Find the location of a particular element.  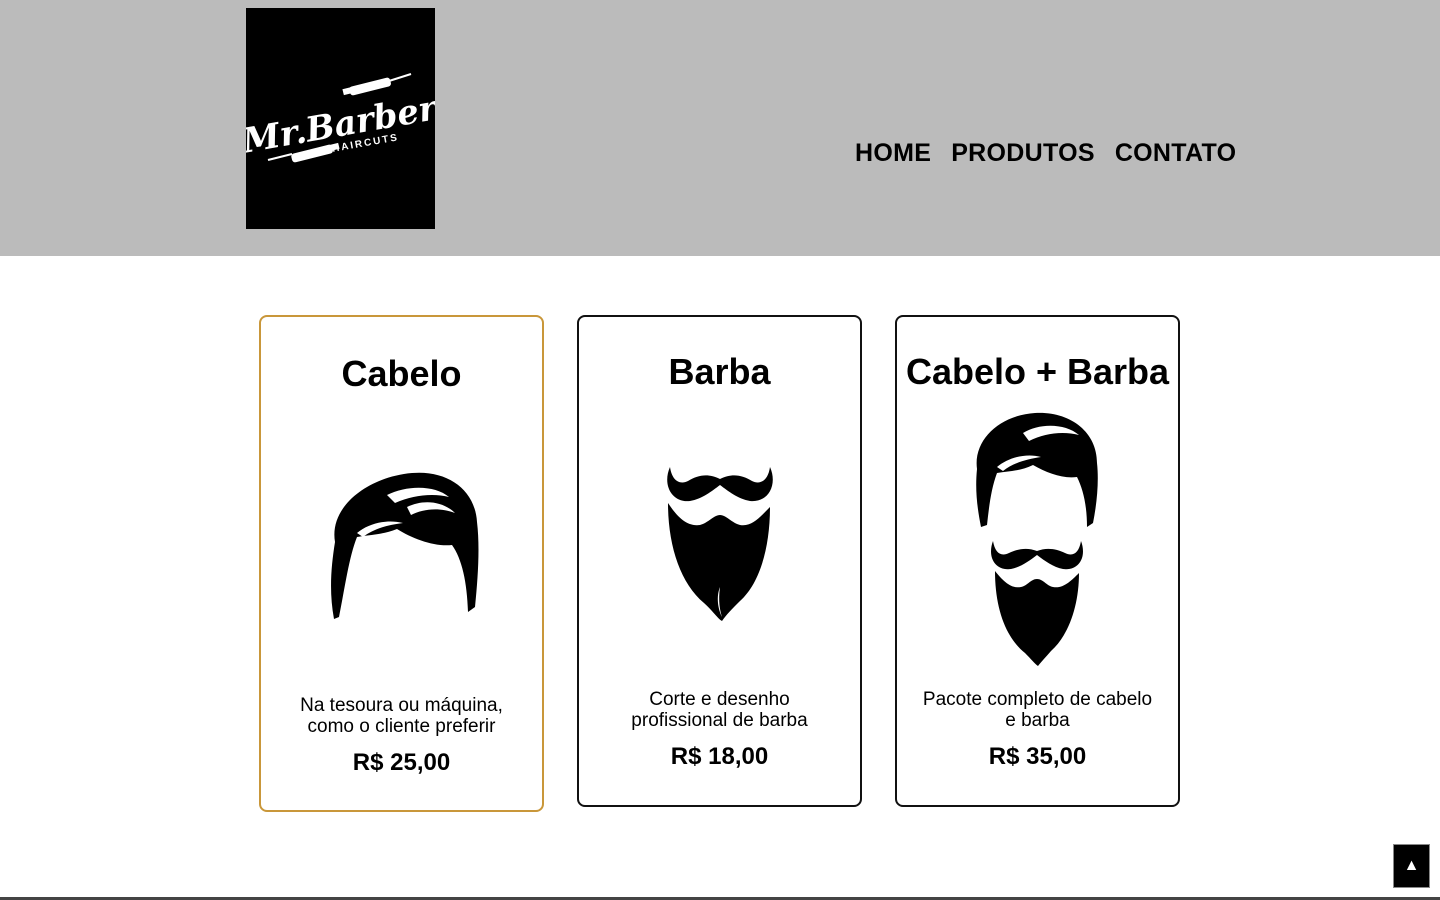

beard-icon is located at coordinates (719, 540).